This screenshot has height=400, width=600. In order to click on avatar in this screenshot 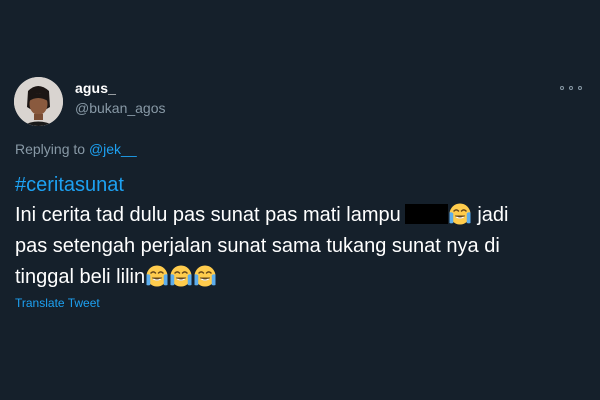, I will do `click(38, 101)`.